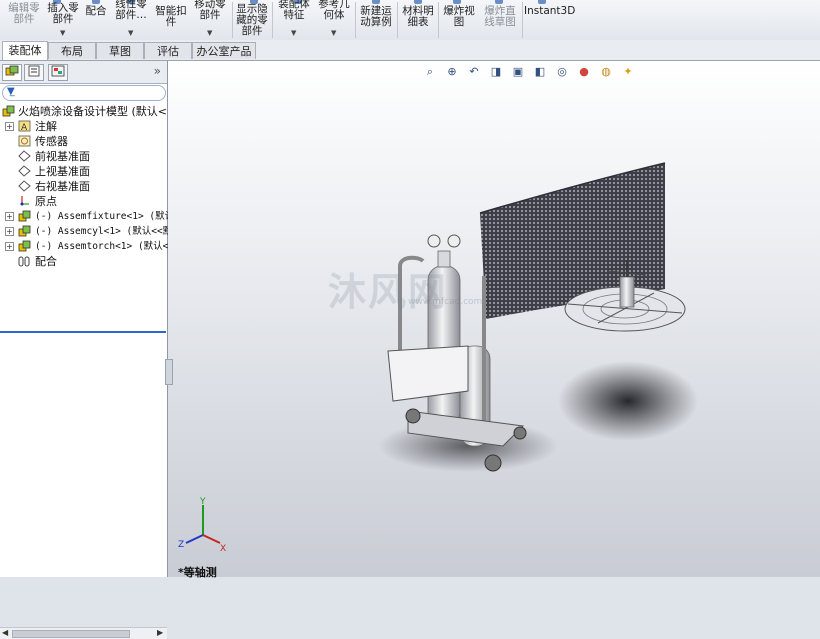  Describe the element at coordinates (72, 50) in the screenshot. I see `tab-layout: 布局` at that location.